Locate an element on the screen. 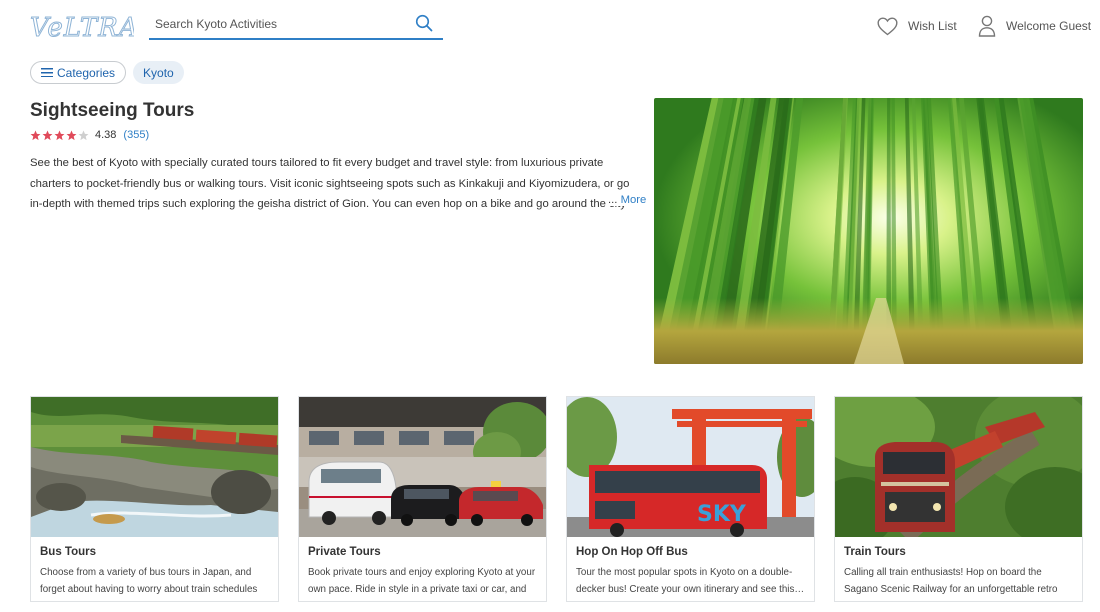  card-title: Bus Tours is located at coordinates (68, 552).